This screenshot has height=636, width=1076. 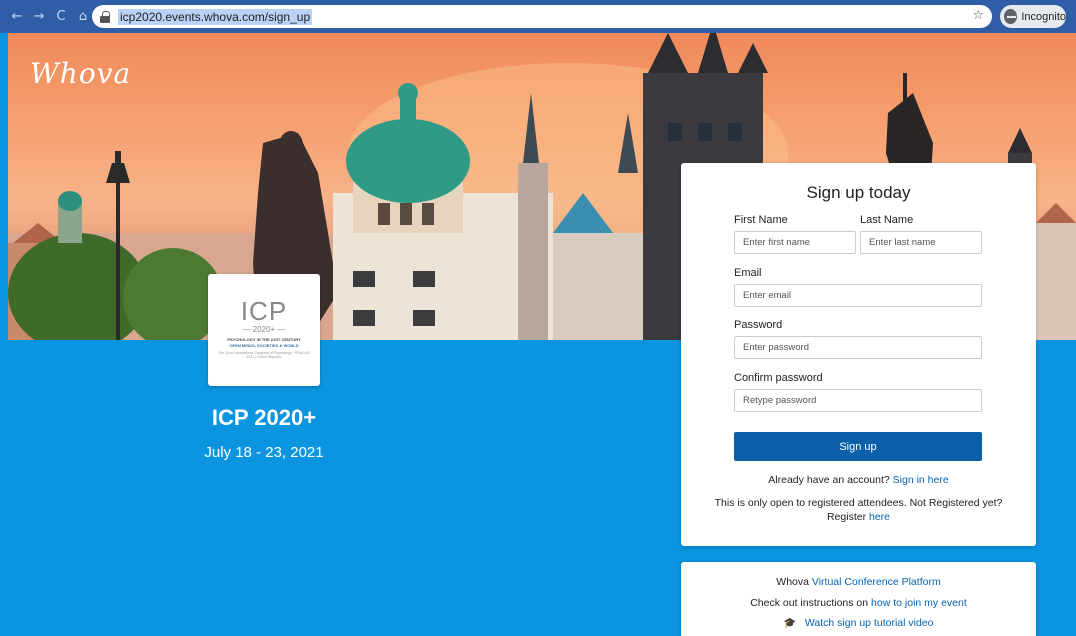 What do you see at coordinates (858, 192) in the screenshot?
I see `signup-heading: Sign up today` at bounding box center [858, 192].